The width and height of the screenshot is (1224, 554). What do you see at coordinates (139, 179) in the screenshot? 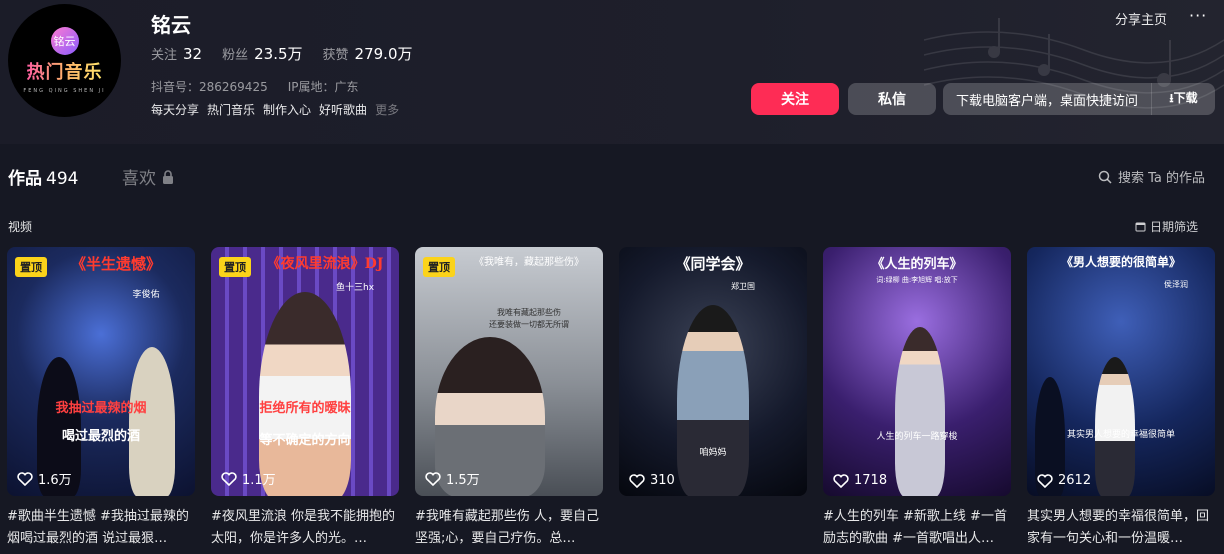
I see `tab-likes-label: 喜欢` at bounding box center [139, 179].